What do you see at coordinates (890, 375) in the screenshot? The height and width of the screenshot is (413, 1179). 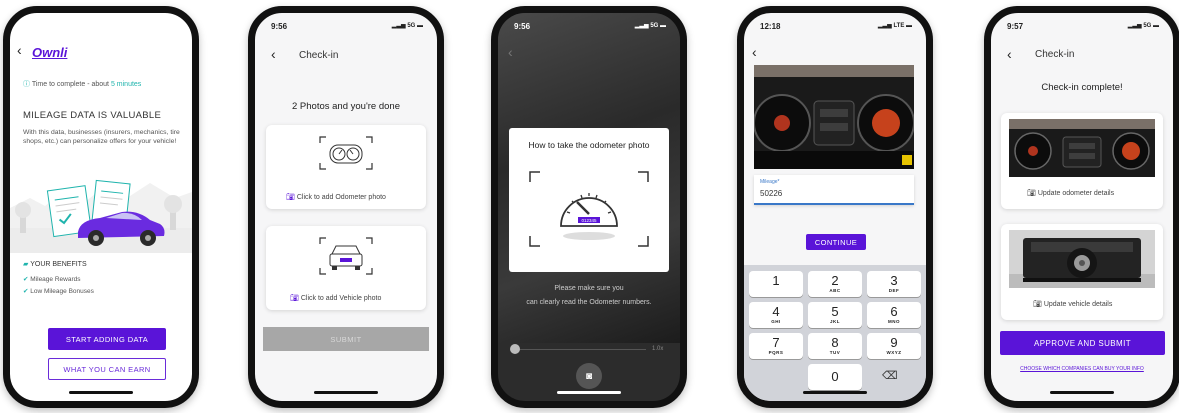 I see `backspace-icon: ⌫` at bounding box center [890, 375].